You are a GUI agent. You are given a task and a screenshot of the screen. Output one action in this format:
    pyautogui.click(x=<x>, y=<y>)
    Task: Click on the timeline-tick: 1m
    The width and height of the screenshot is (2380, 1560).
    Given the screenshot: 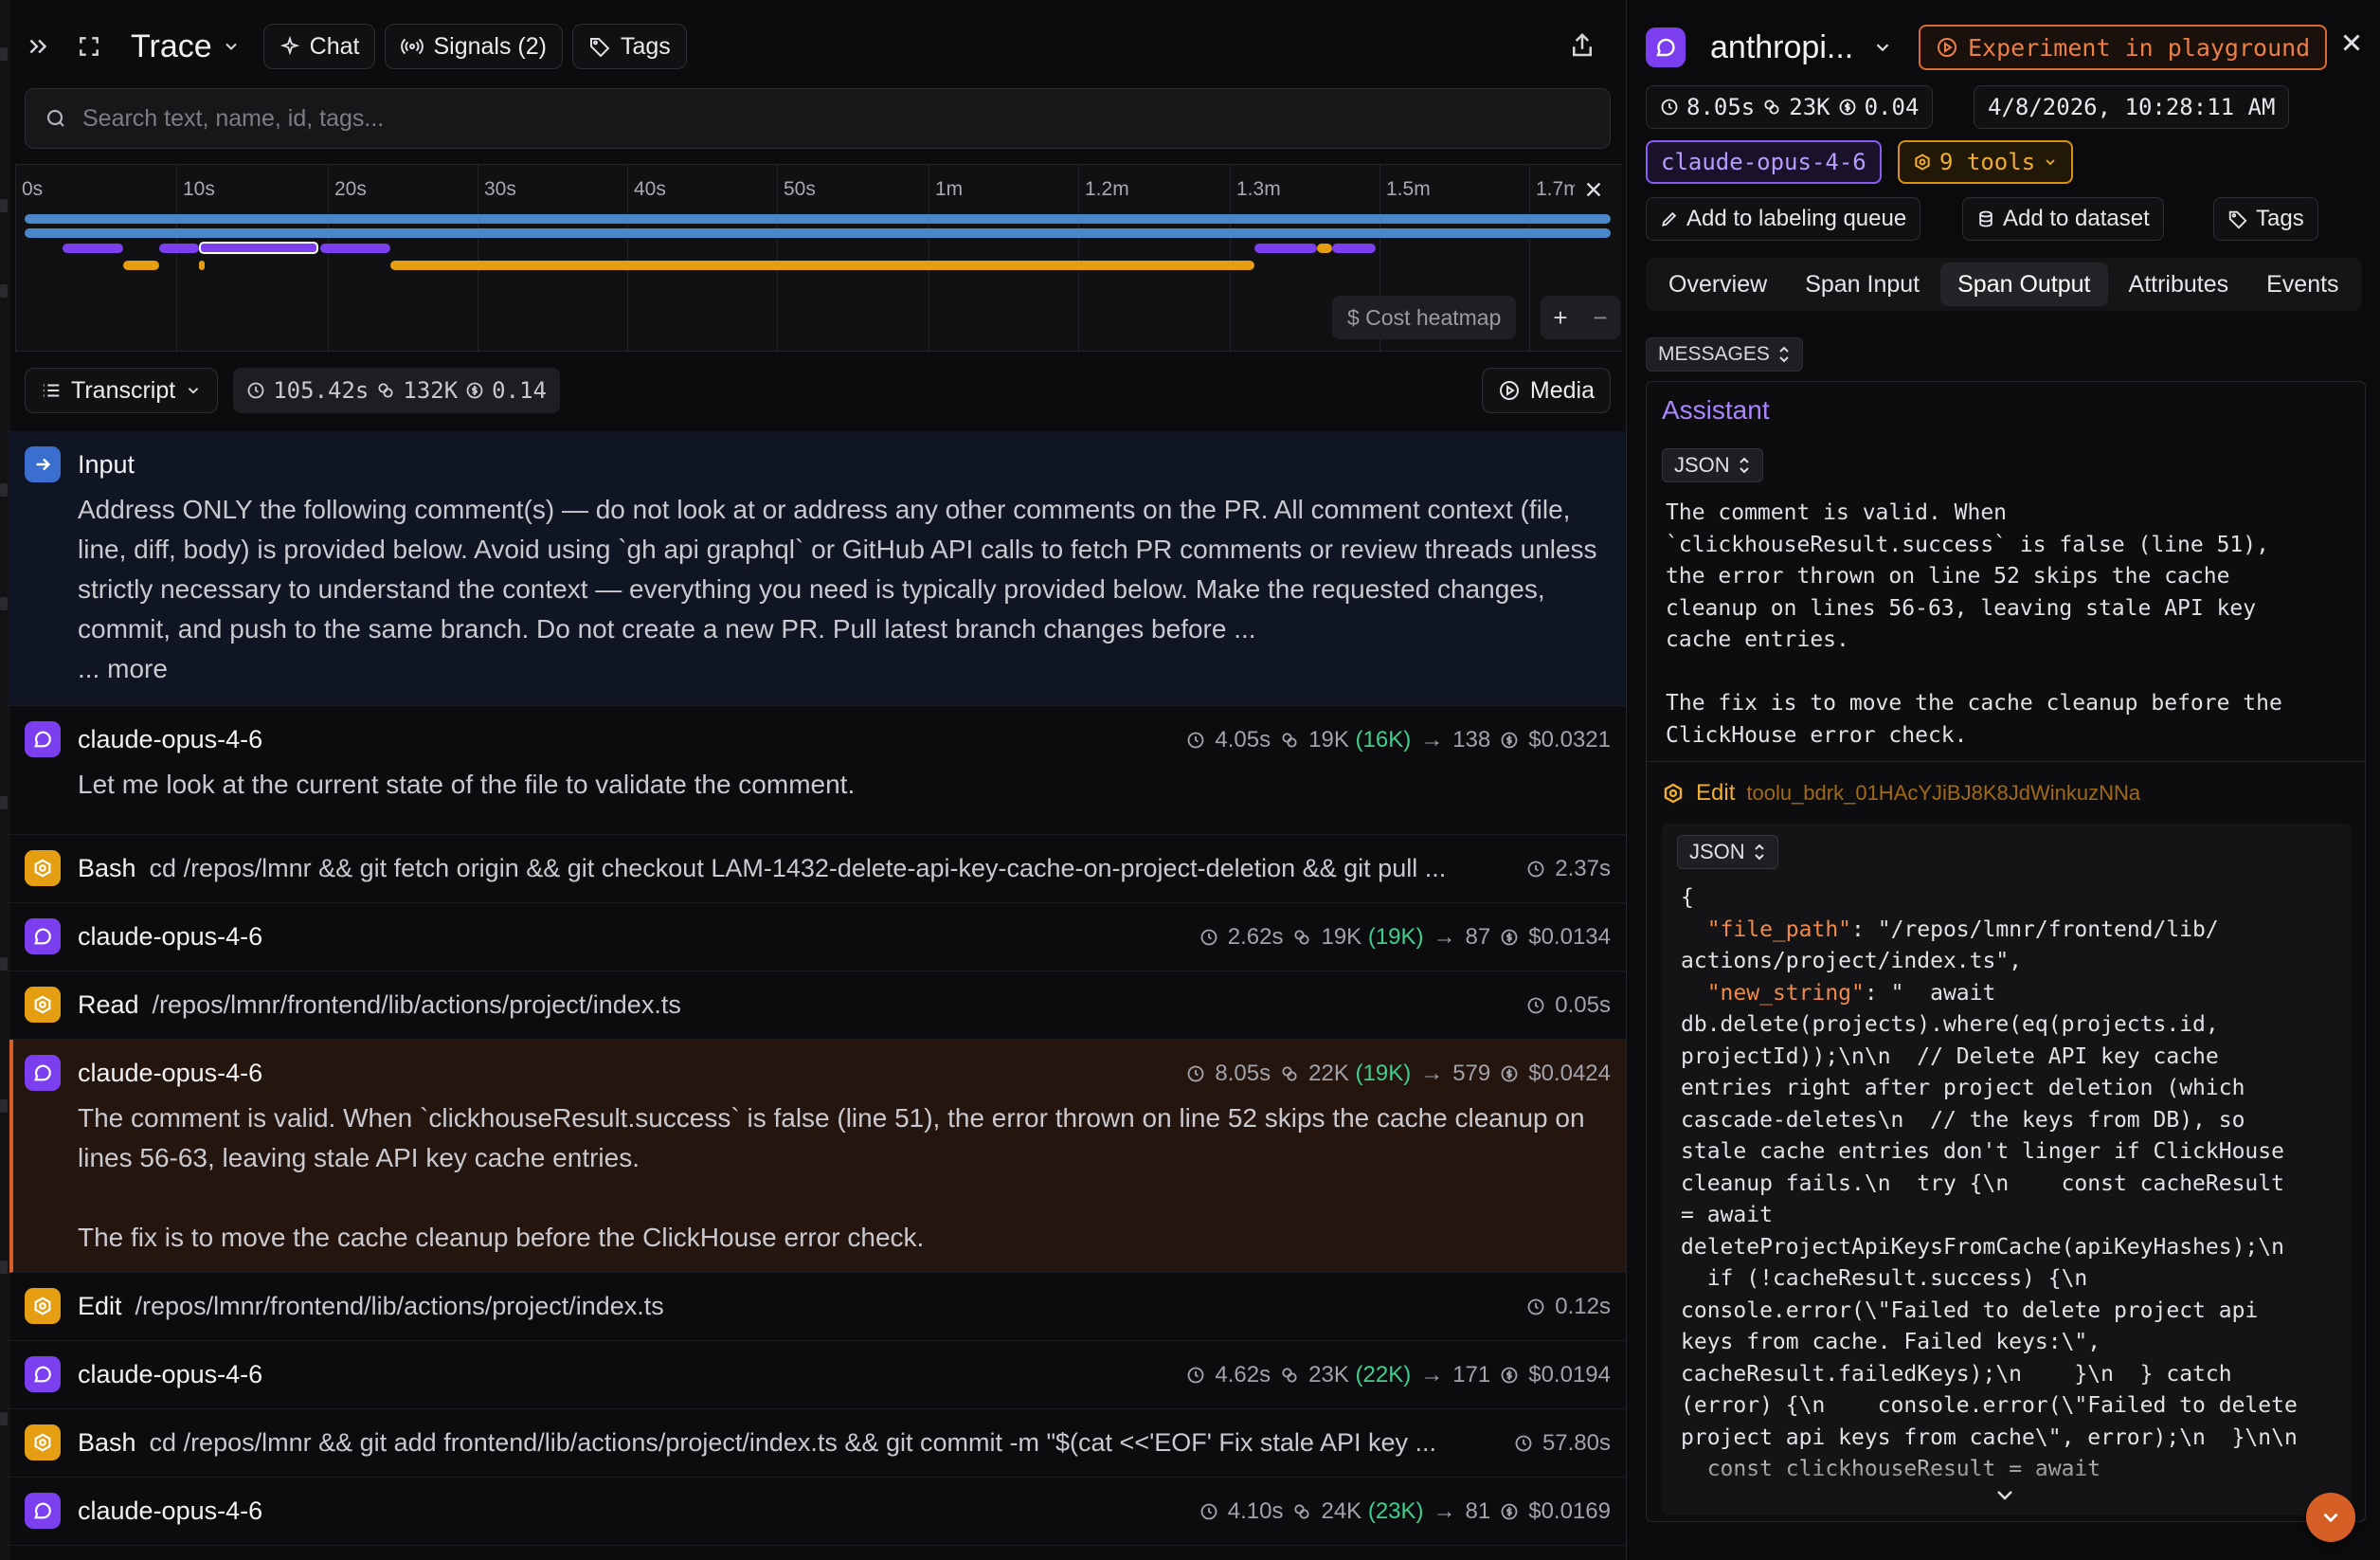 What is the action you would take?
    pyautogui.click(x=949, y=189)
    